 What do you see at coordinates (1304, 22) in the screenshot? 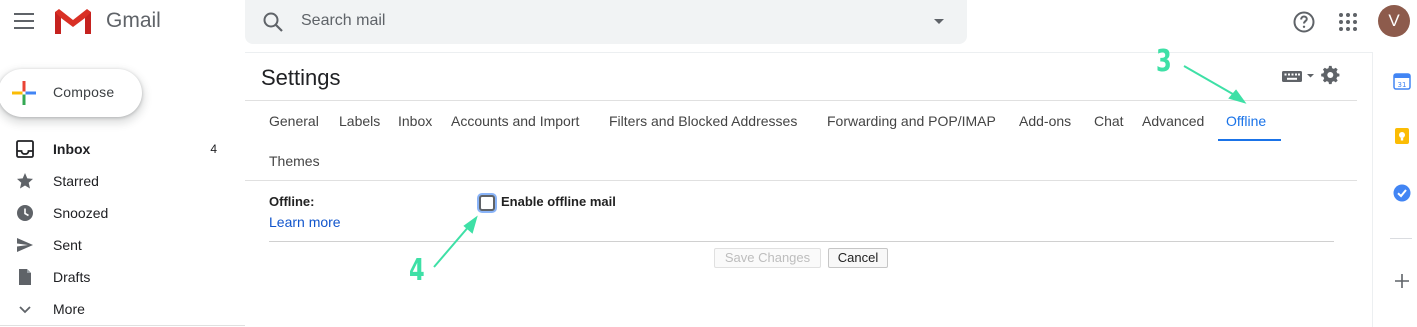
I see `help-icon` at bounding box center [1304, 22].